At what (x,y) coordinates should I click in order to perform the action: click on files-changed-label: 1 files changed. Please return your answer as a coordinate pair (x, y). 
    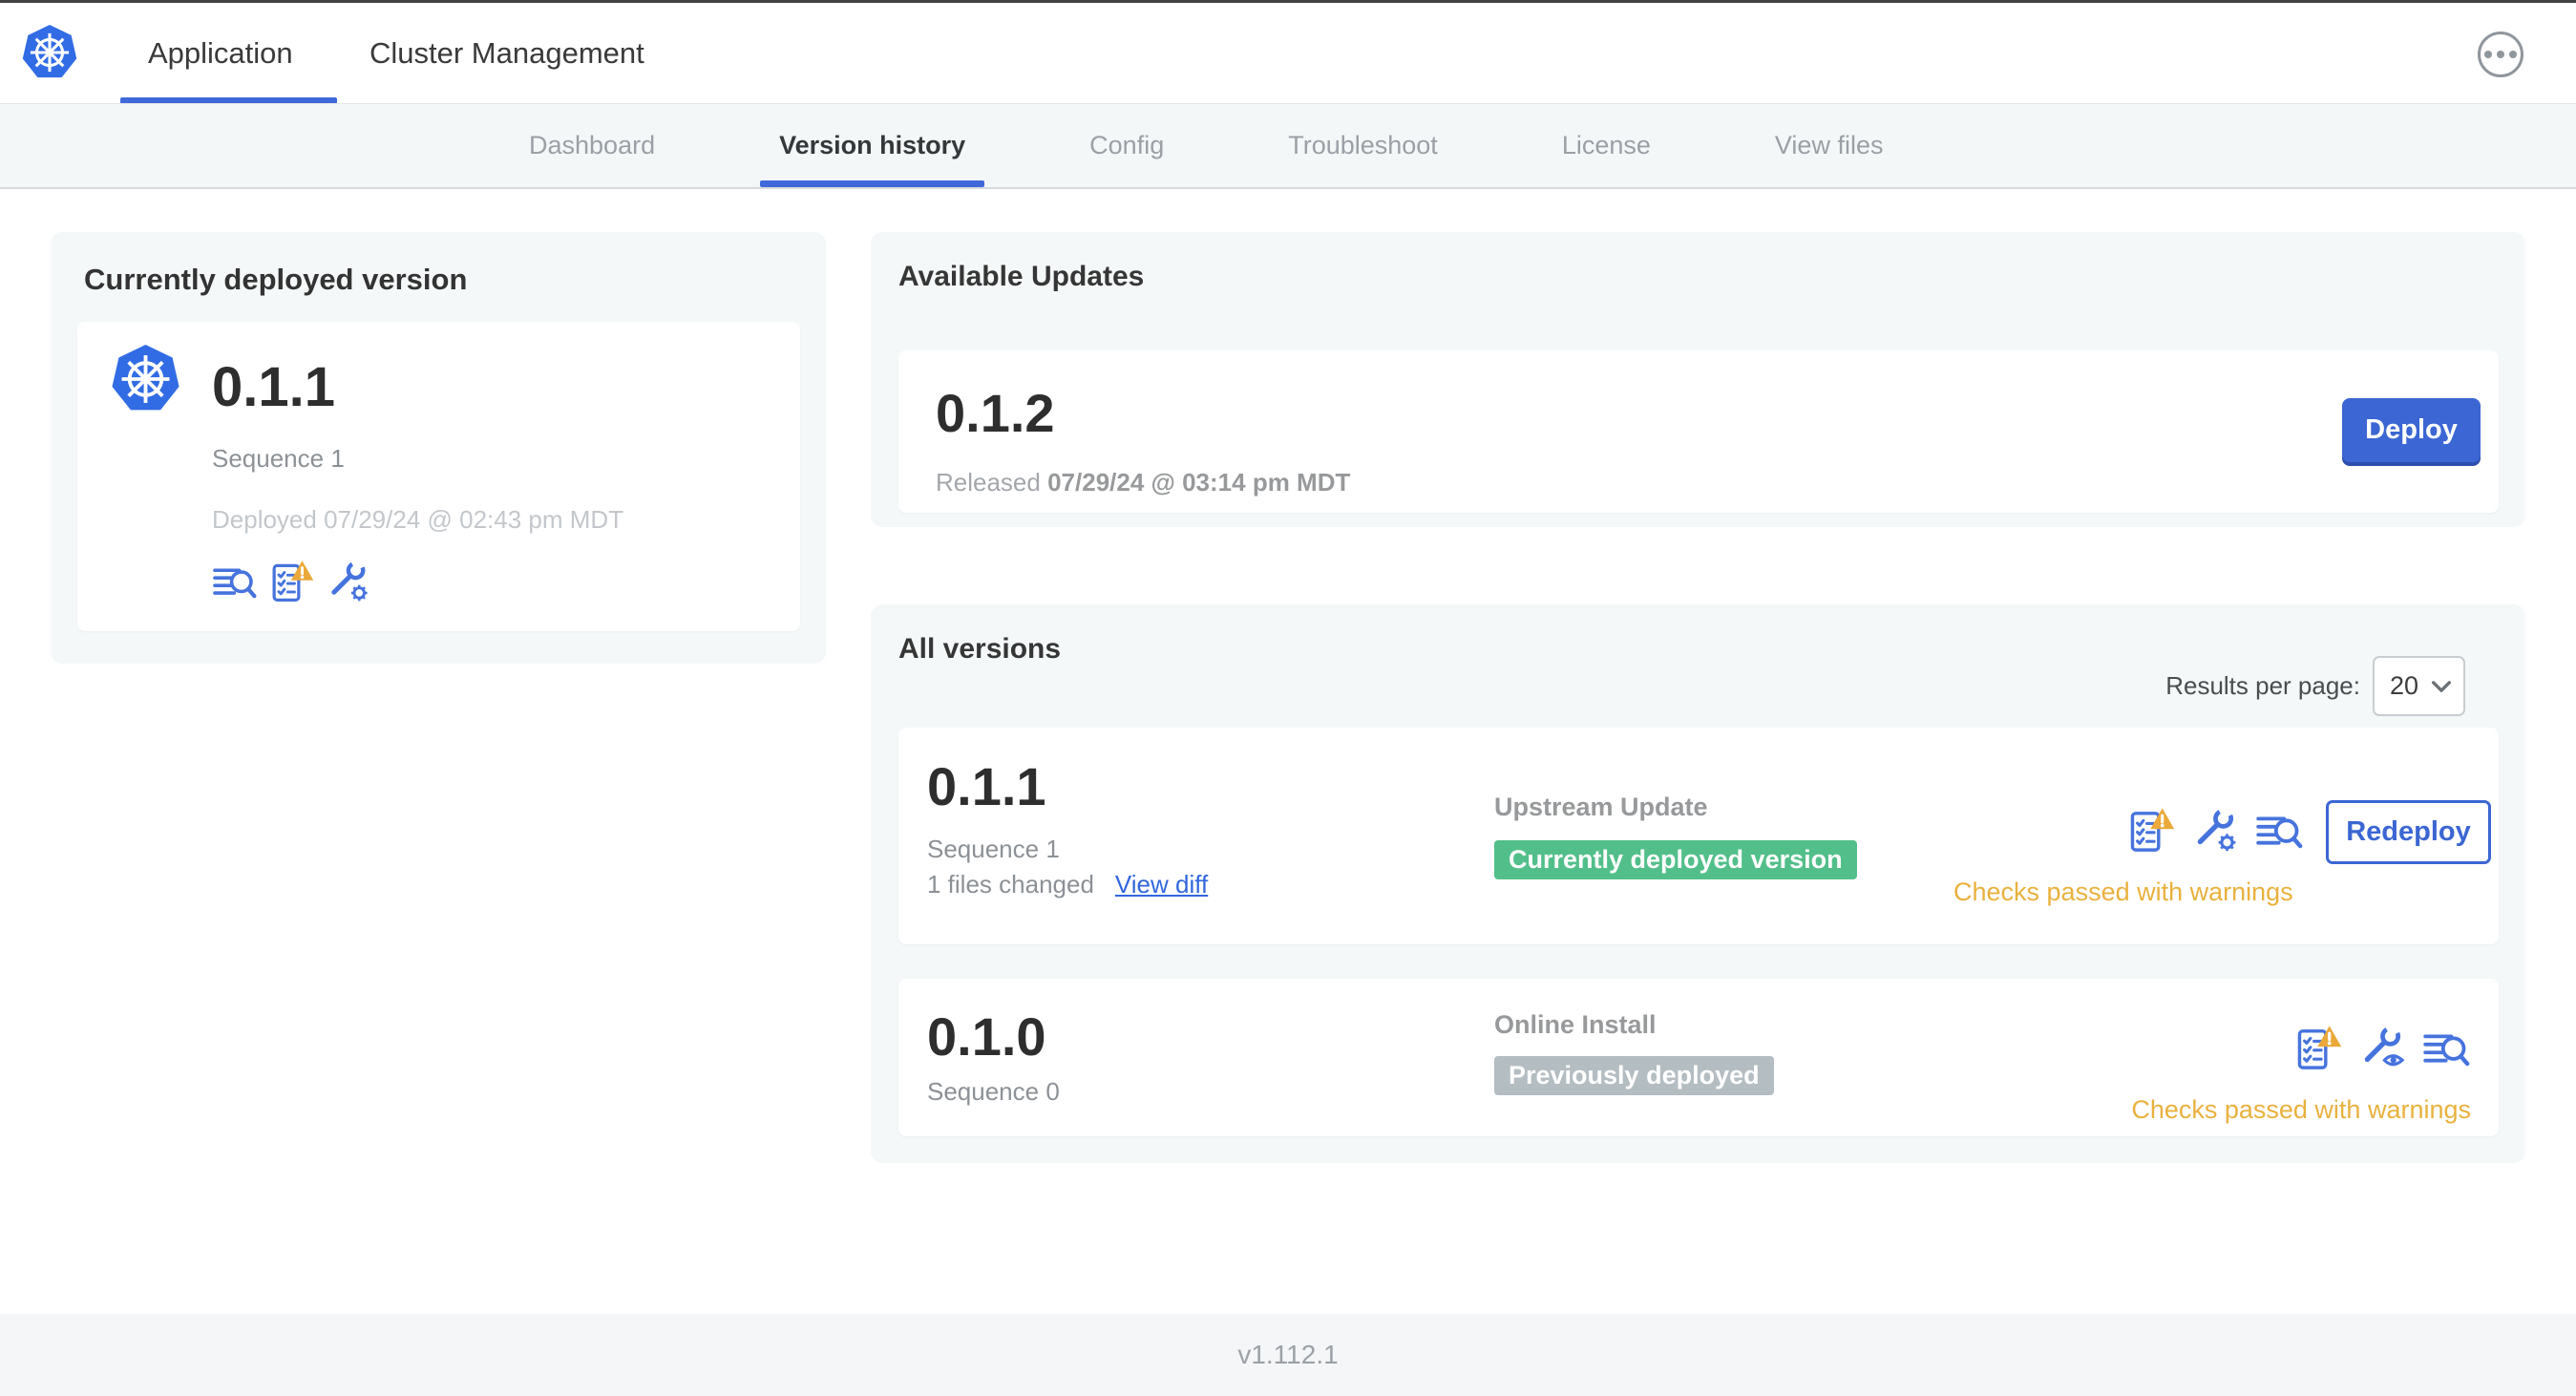
    Looking at the image, I should click on (1010, 884).